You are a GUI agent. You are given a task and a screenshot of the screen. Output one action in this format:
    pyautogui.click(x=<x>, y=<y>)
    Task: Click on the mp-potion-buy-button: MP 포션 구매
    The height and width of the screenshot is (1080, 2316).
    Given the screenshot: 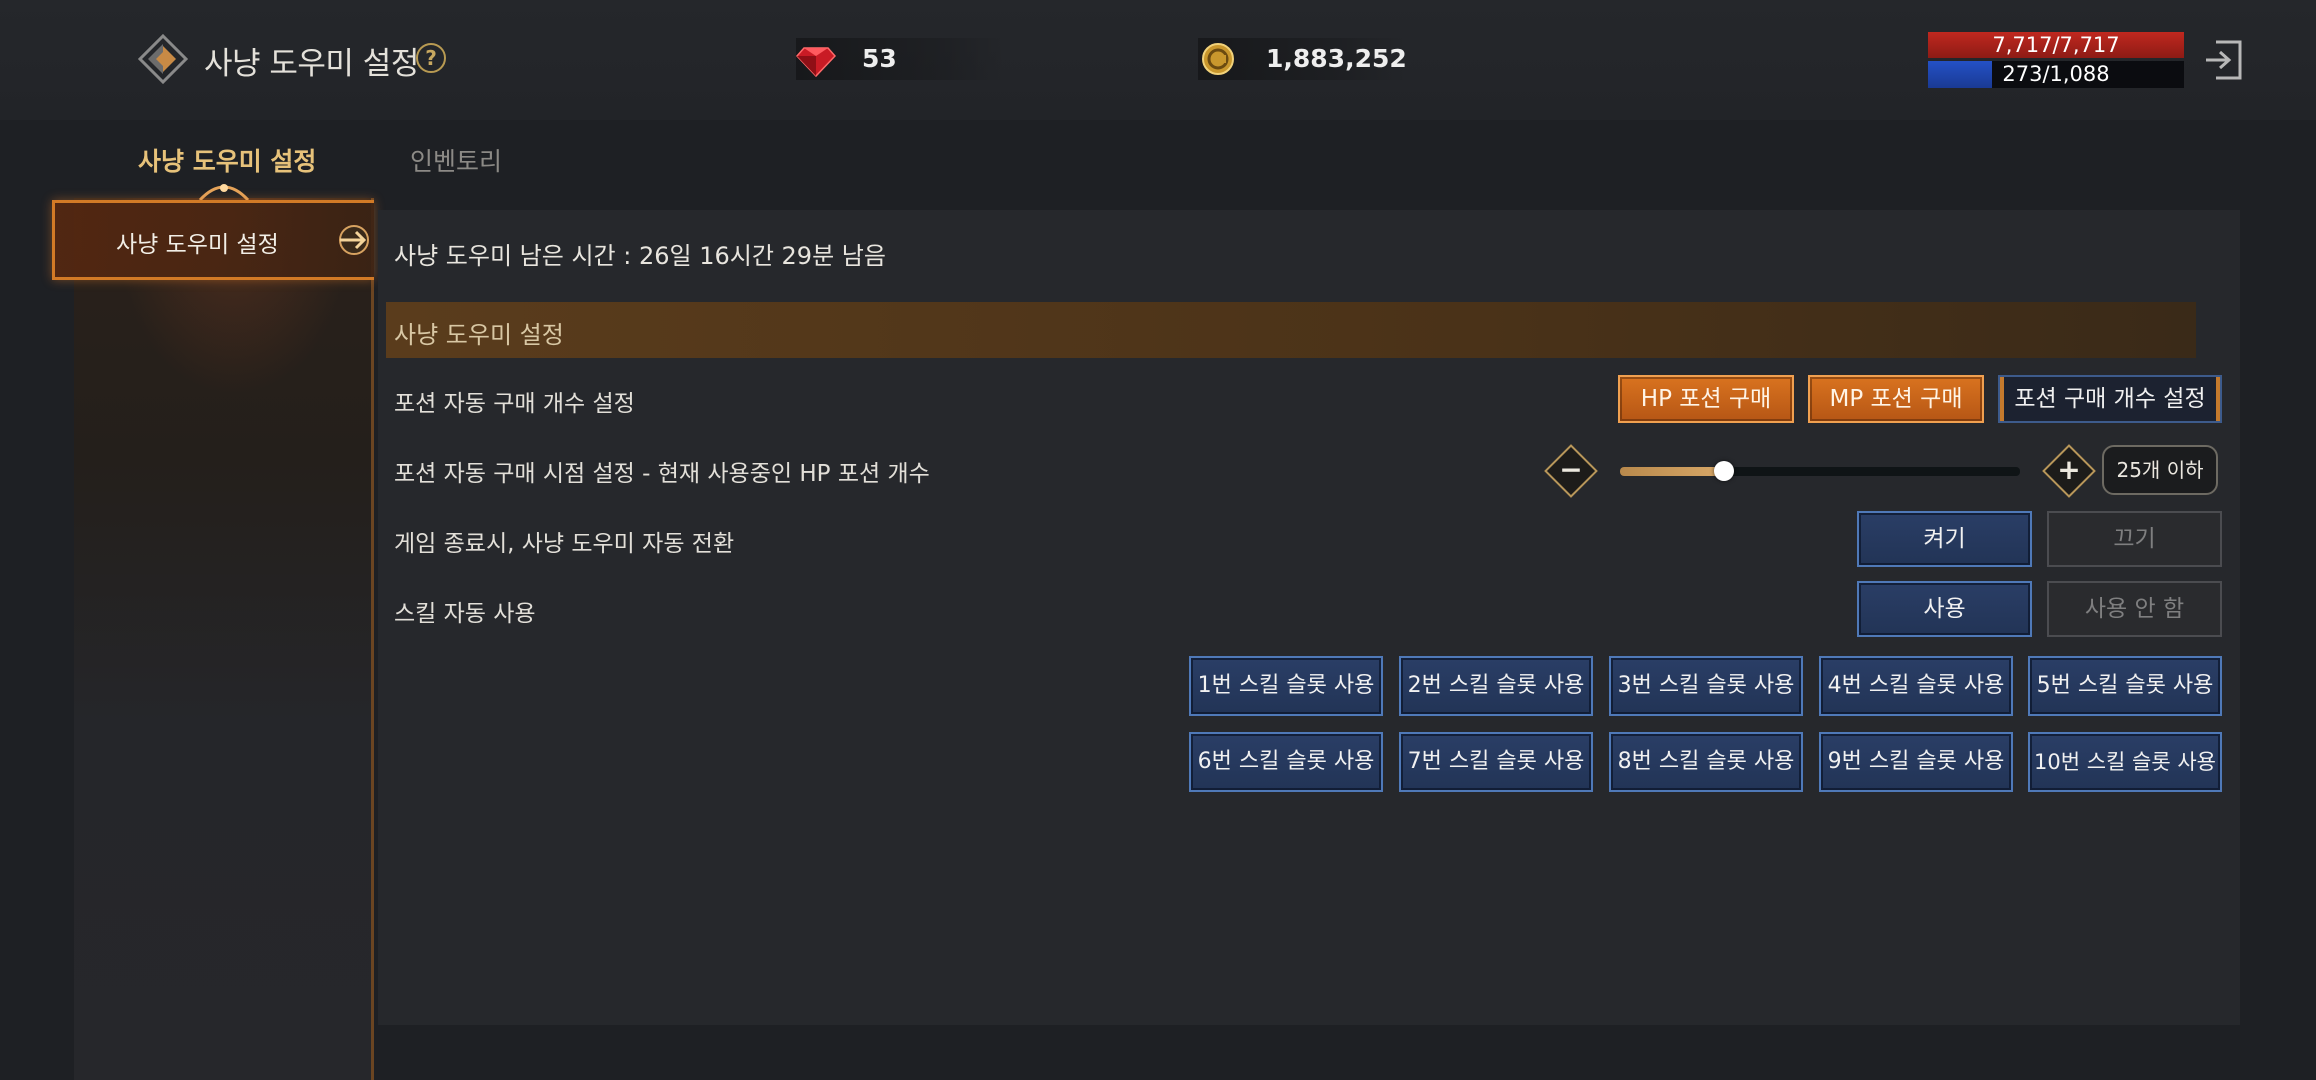 What is the action you would take?
    pyautogui.click(x=1896, y=399)
    